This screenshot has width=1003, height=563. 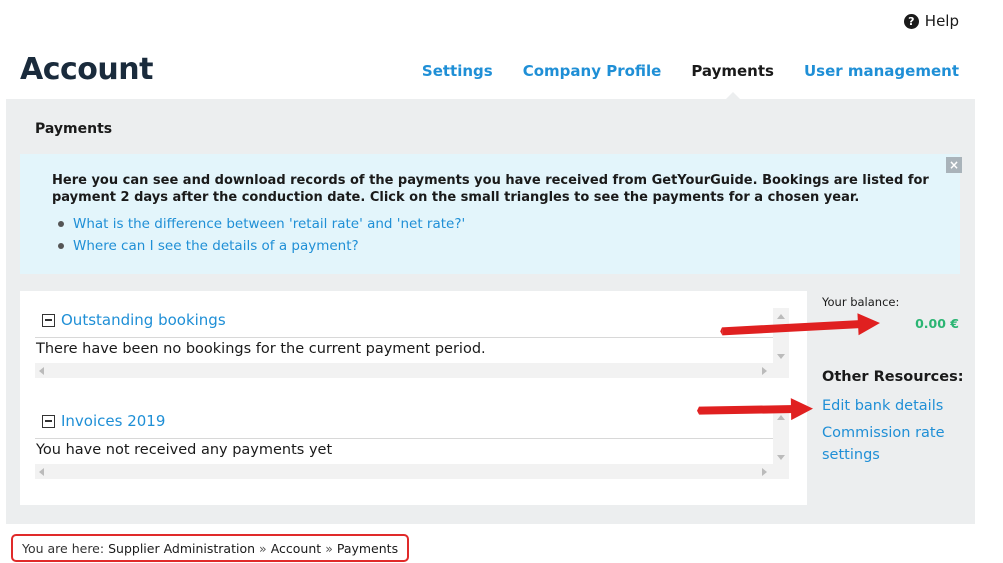 What do you see at coordinates (747, 410) in the screenshot?
I see `annotation-arrow-icon` at bounding box center [747, 410].